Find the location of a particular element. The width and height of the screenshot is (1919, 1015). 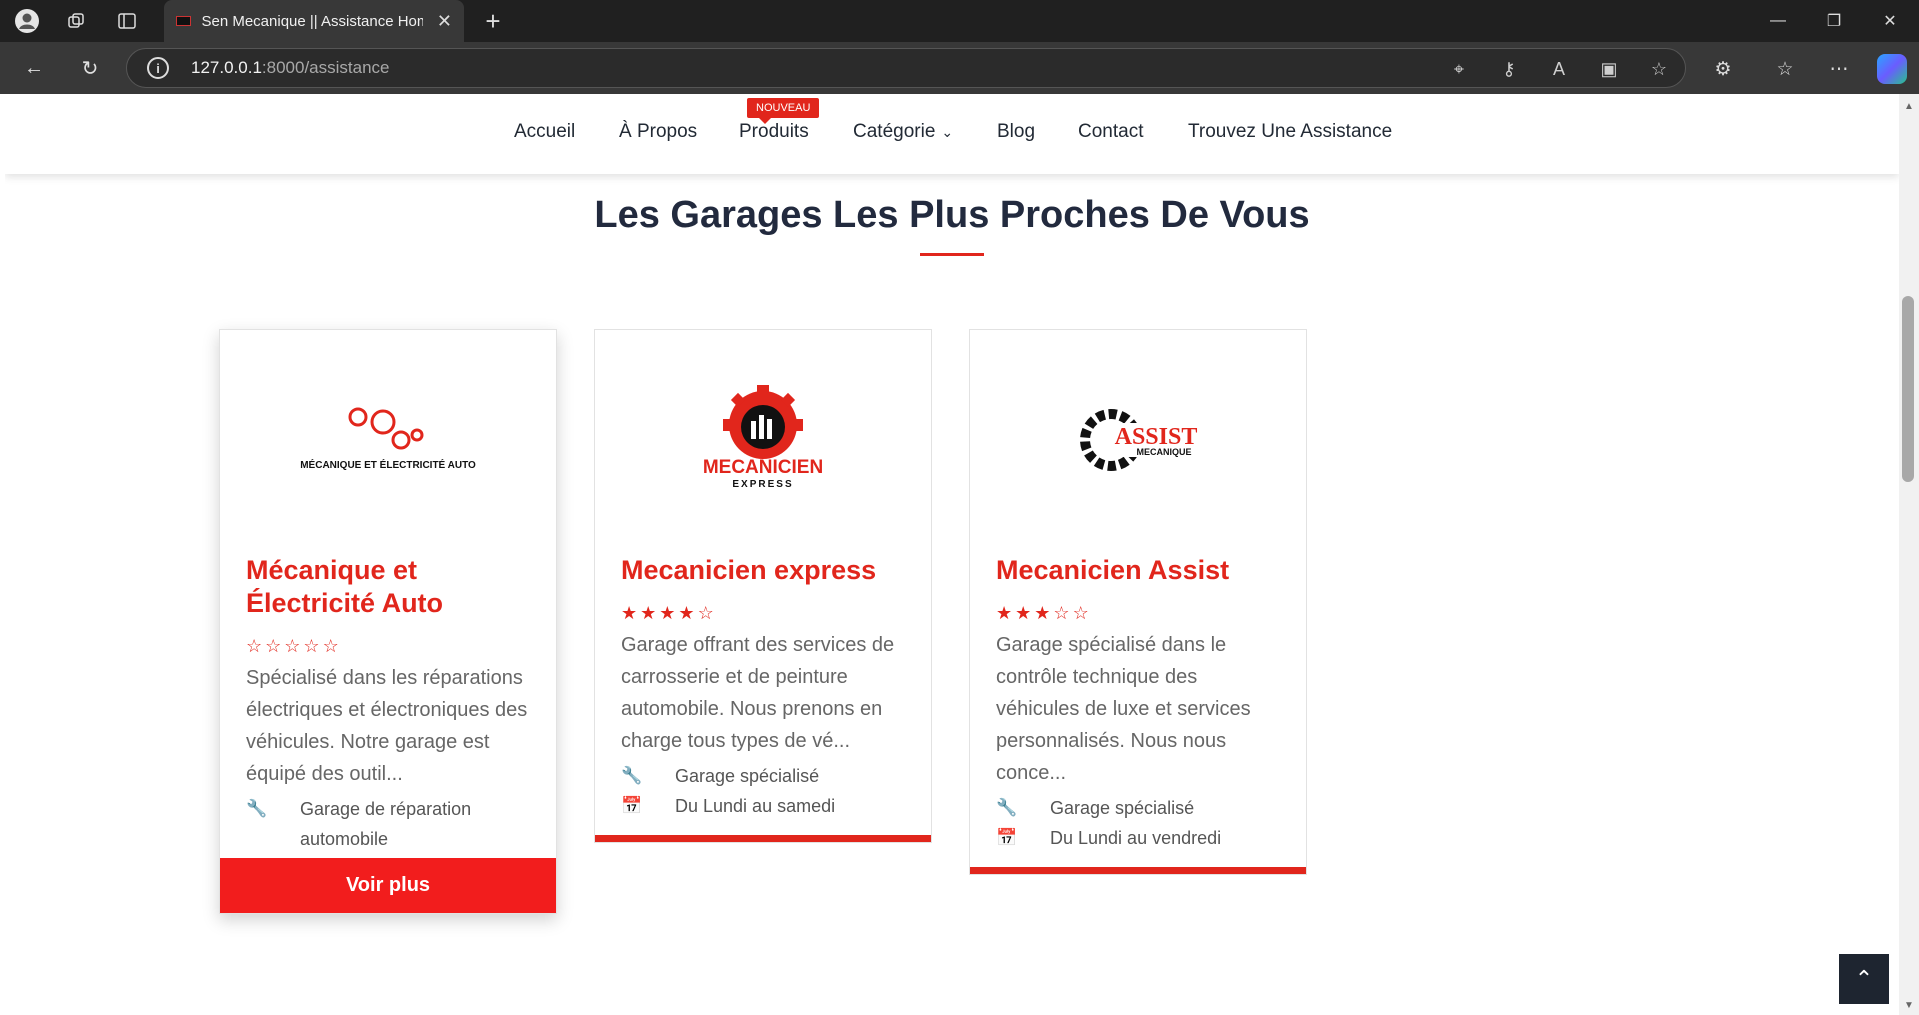

logo-text-1: MÉCANIQUE ET ÉLECTRICITÉ AUTO is located at coordinates (388, 464).